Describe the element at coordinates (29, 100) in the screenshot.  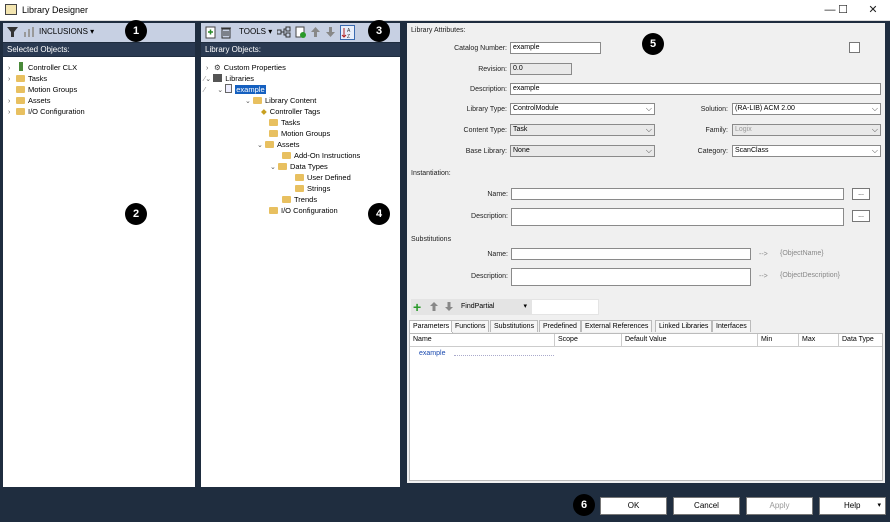
I see `tree-item-assets: › Assets` at that location.